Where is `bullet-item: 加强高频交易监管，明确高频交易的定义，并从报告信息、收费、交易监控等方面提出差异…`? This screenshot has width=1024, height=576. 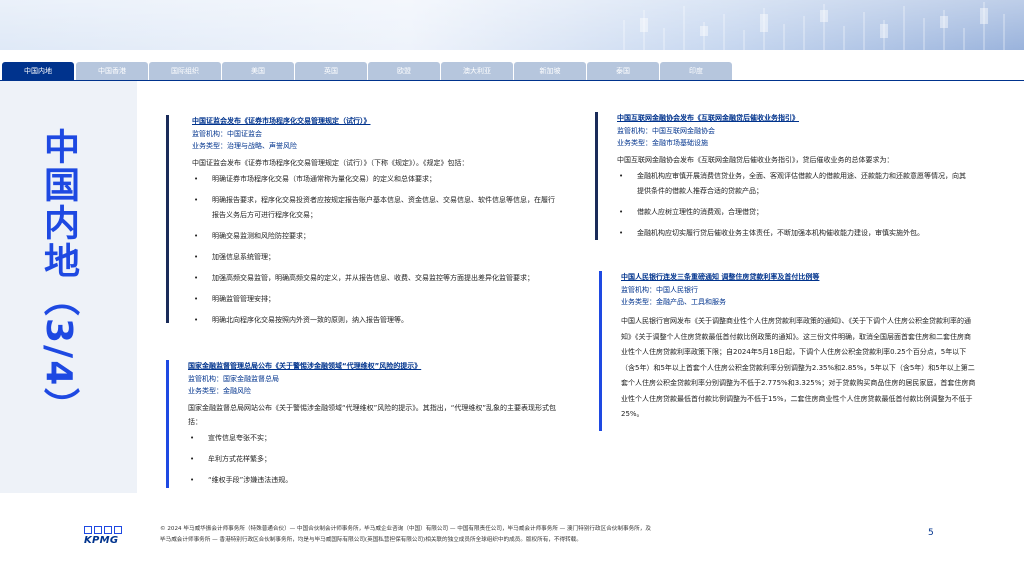 bullet-item: 加强高频交易监管，明确高频交易的定义，并从报告信息、收费、交易监控等方面提出差异… is located at coordinates (374, 281).